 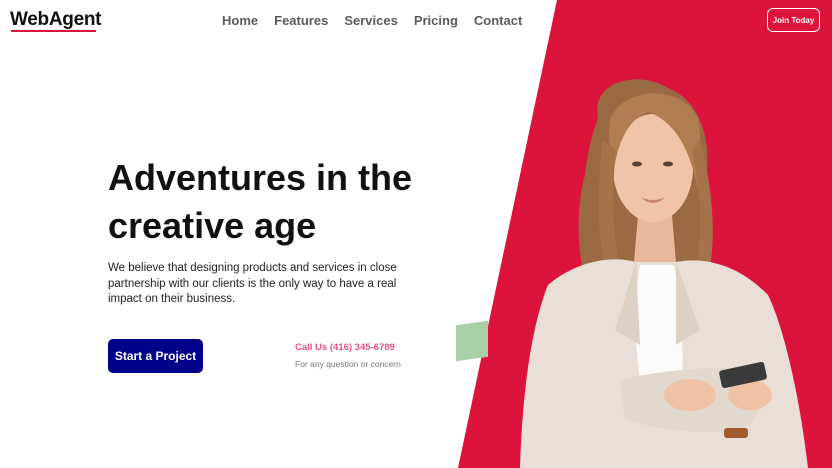 What do you see at coordinates (53, 31) in the screenshot?
I see `logo-underline` at bounding box center [53, 31].